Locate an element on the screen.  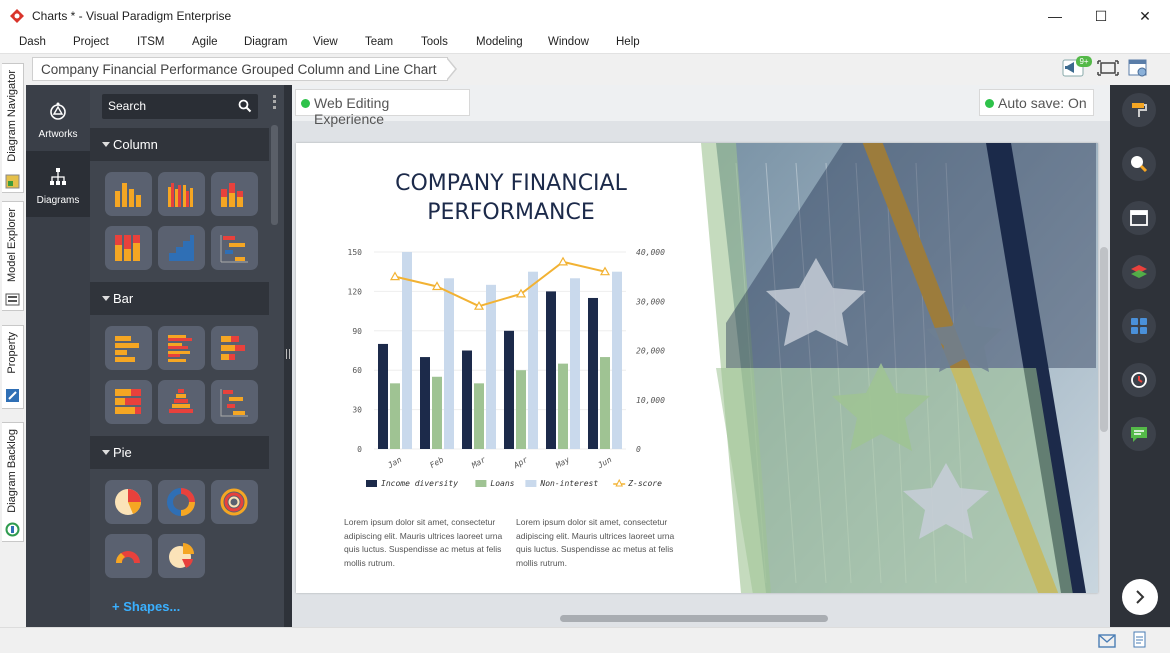
gantt-bar-chart-tile is located at coordinates (234, 402).